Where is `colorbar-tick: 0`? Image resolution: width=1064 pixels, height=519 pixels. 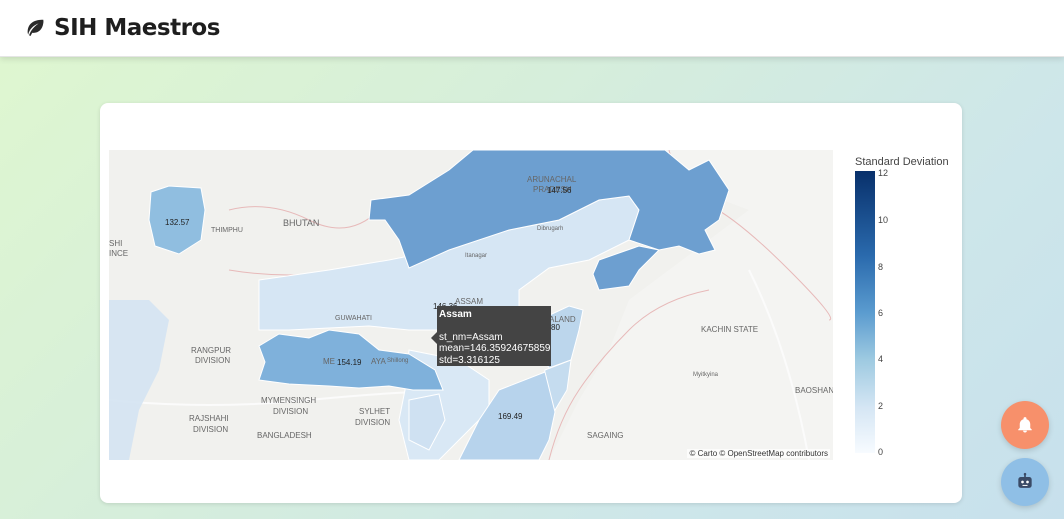 colorbar-tick: 0 is located at coordinates (881, 452).